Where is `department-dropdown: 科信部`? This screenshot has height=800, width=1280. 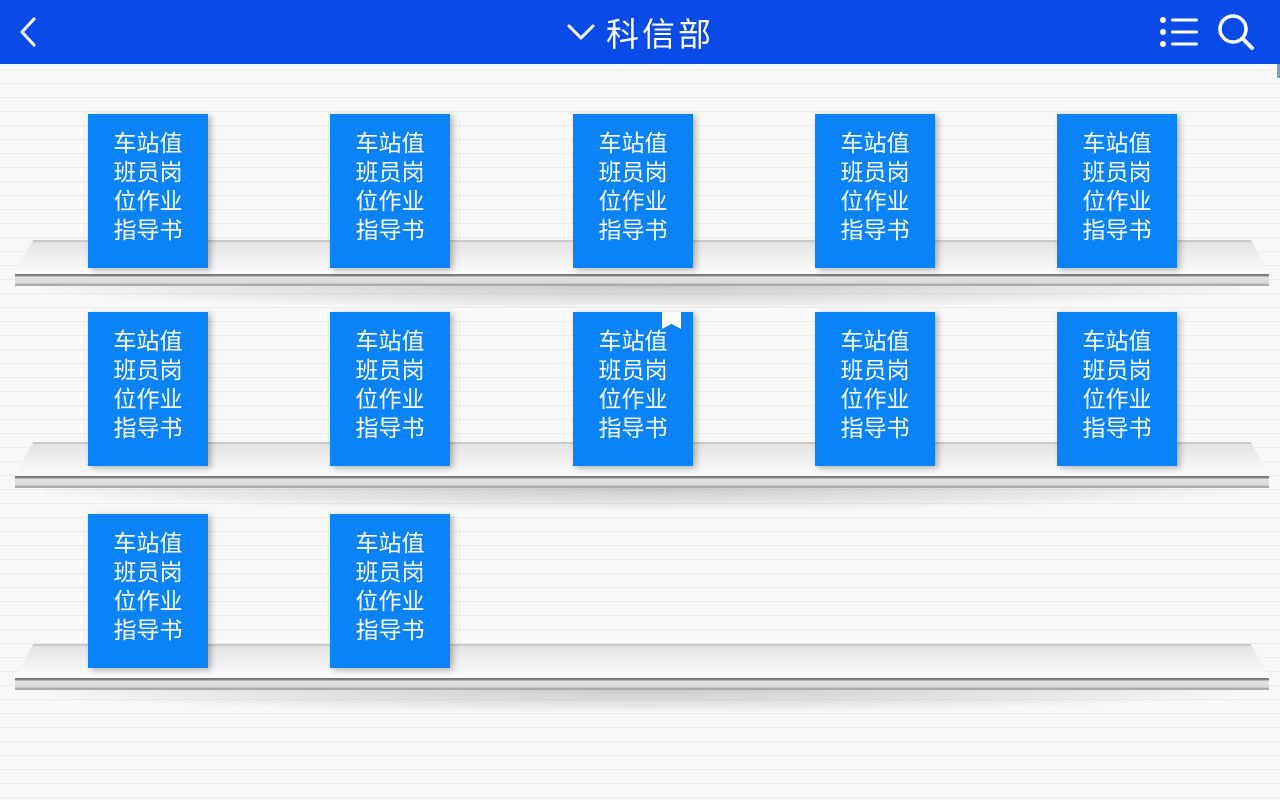
department-dropdown: 科信部 is located at coordinates (640, 32).